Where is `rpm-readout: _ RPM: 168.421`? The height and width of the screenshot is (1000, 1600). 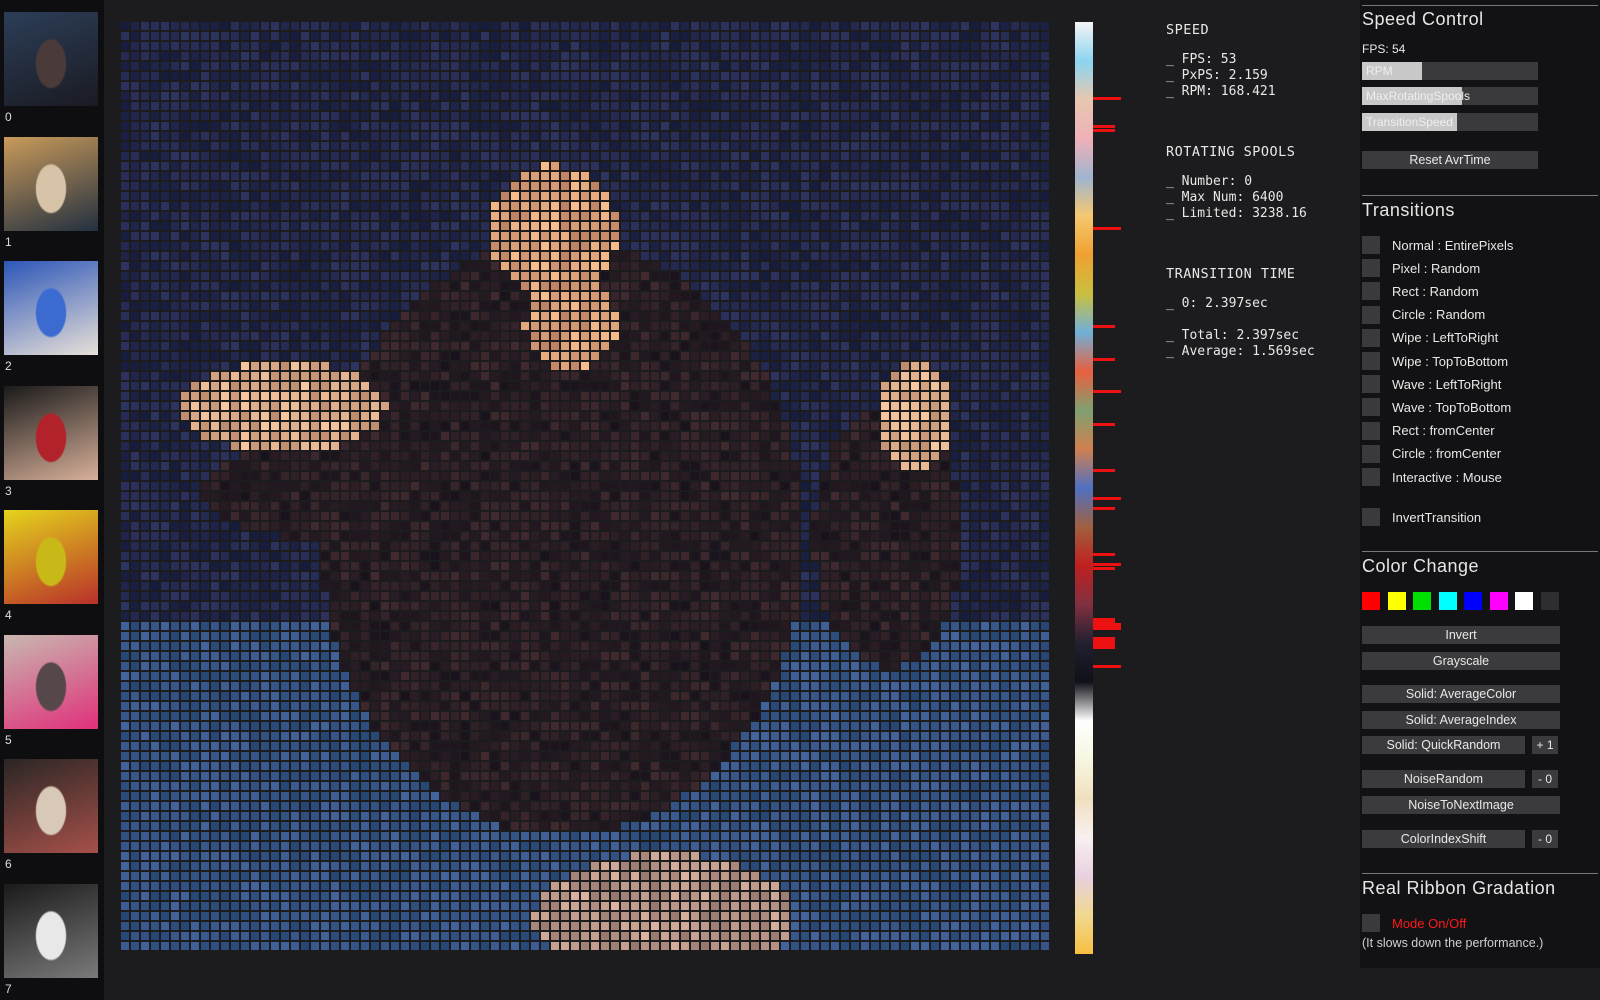 rpm-readout: _ RPM: 168.421 is located at coordinates (1221, 91).